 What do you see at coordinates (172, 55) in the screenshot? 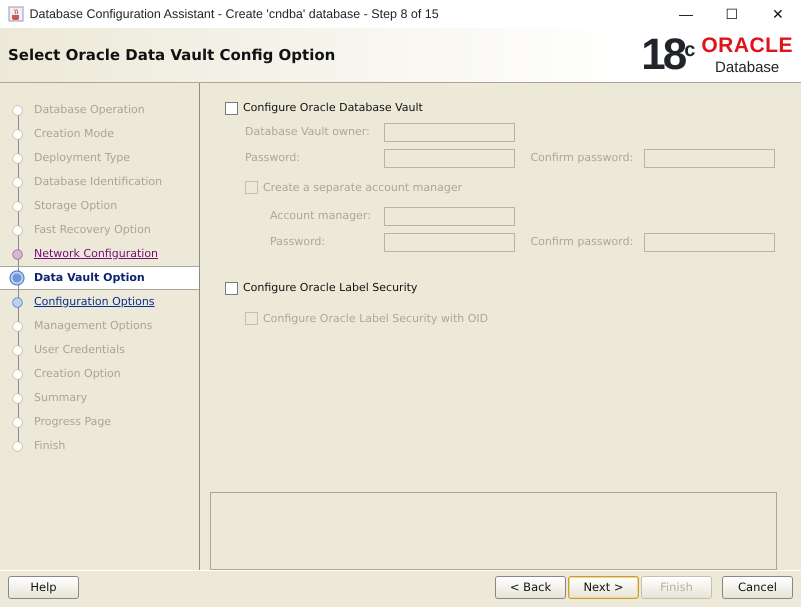
I see `page-title: Select Oracle Data Vault Config Option` at bounding box center [172, 55].